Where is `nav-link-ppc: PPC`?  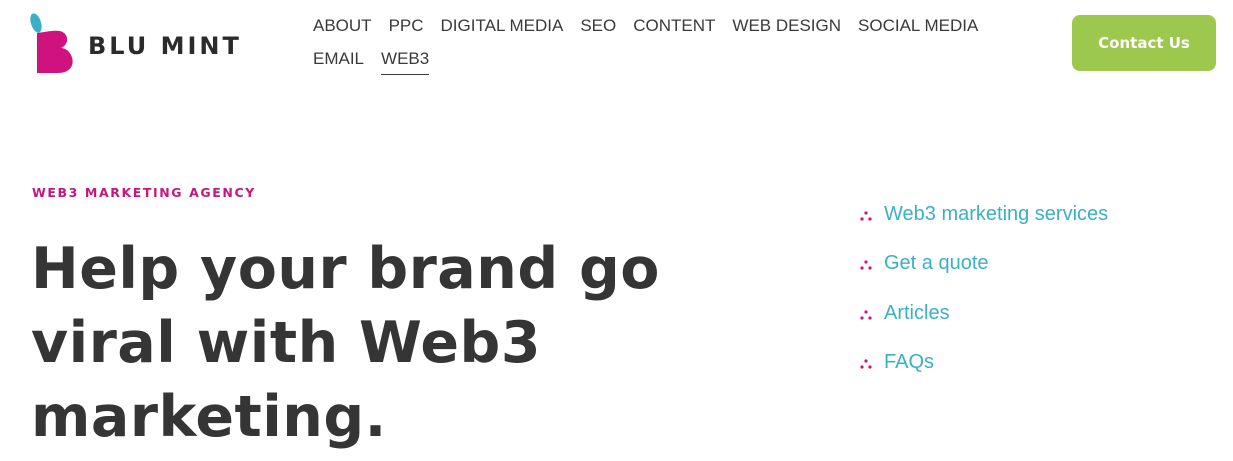 nav-link-ppc: PPC is located at coordinates (406, 27).